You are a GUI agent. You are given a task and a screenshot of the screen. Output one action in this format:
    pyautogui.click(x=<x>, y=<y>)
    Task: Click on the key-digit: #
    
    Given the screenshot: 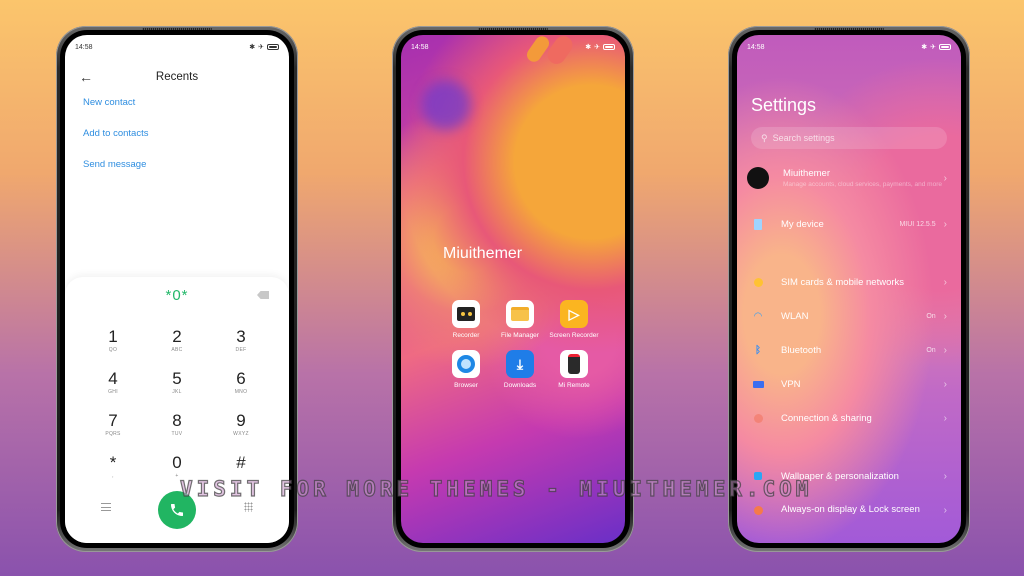 What is the action you would take?
    pyautogui.click(x=241, y=462)
    